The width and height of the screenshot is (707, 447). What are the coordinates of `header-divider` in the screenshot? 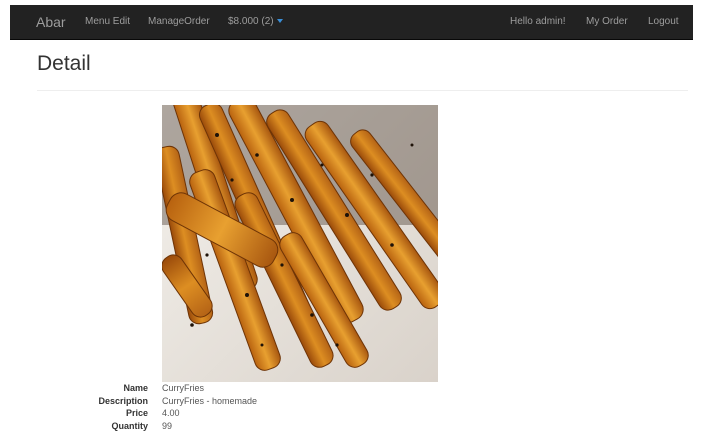 It's located at (362, 90).